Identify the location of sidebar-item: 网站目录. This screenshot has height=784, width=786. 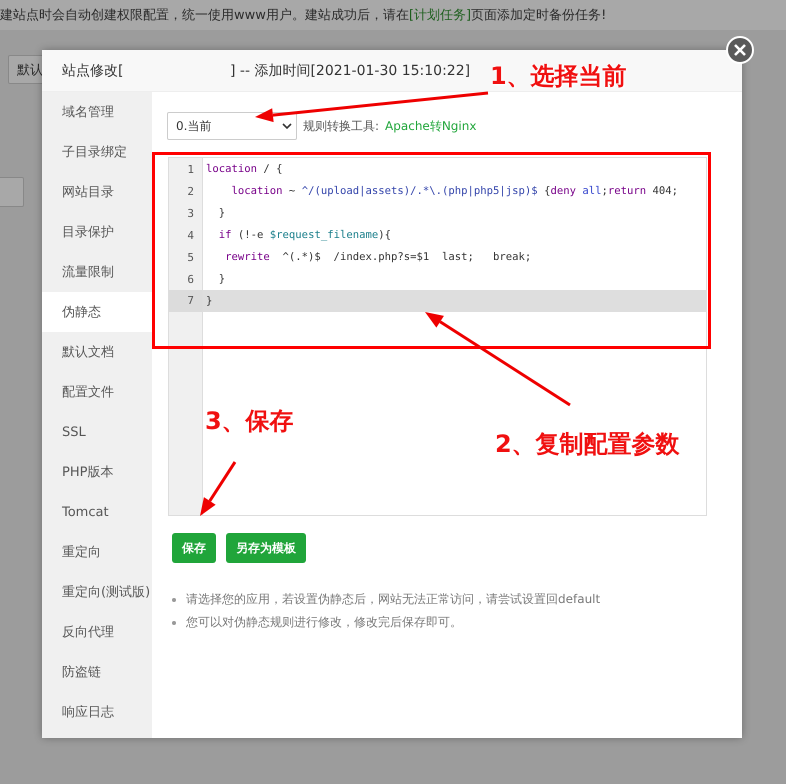
(97, 192).